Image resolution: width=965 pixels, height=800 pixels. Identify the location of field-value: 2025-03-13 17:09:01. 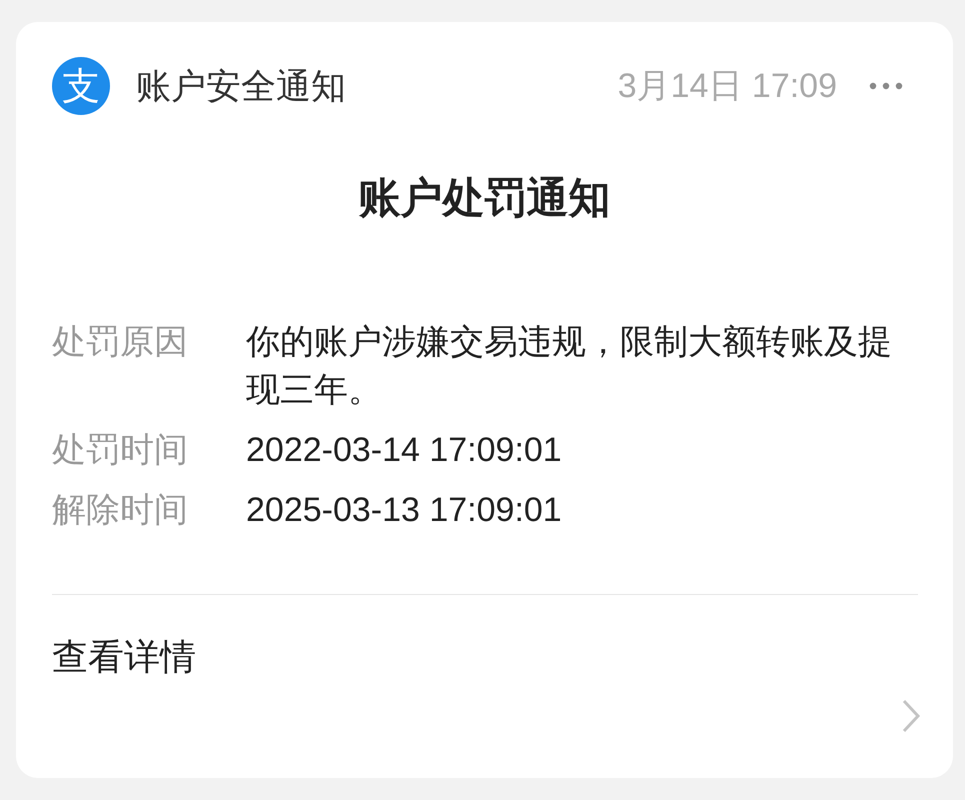
(404, 510).